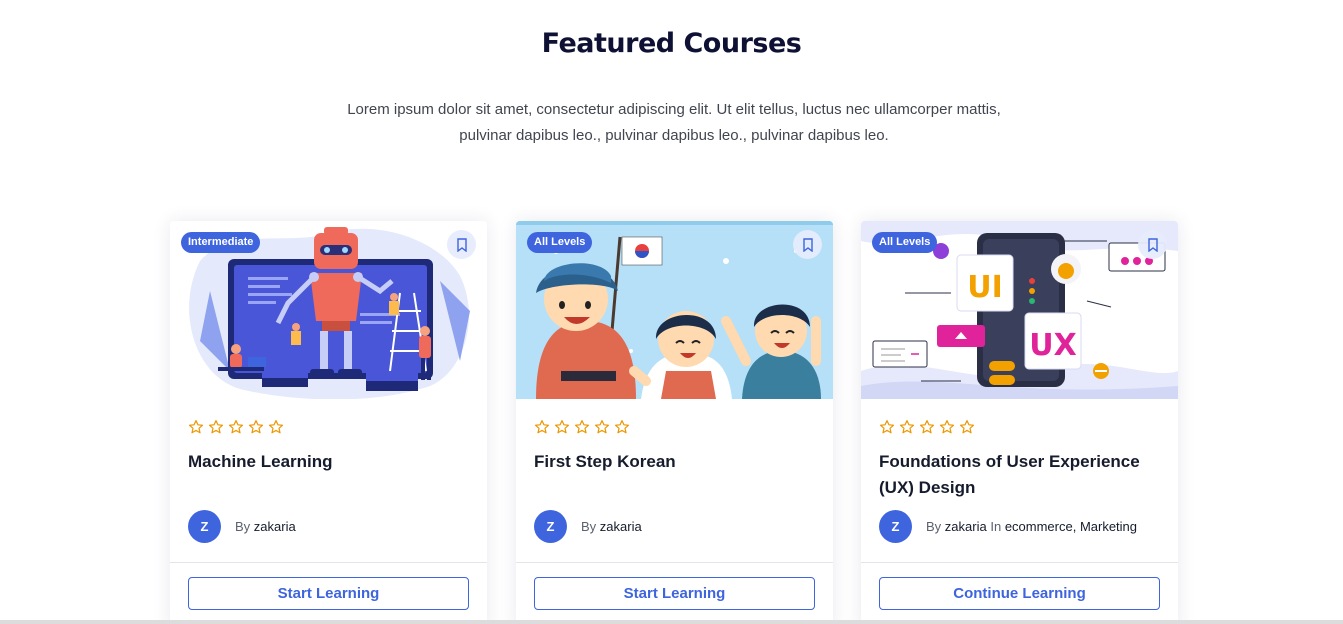 The width and height of the screenshot is (1343, 624). I want to click on author-meta: By zakaria In ecommerce, Marketing, so click(1031, 526).